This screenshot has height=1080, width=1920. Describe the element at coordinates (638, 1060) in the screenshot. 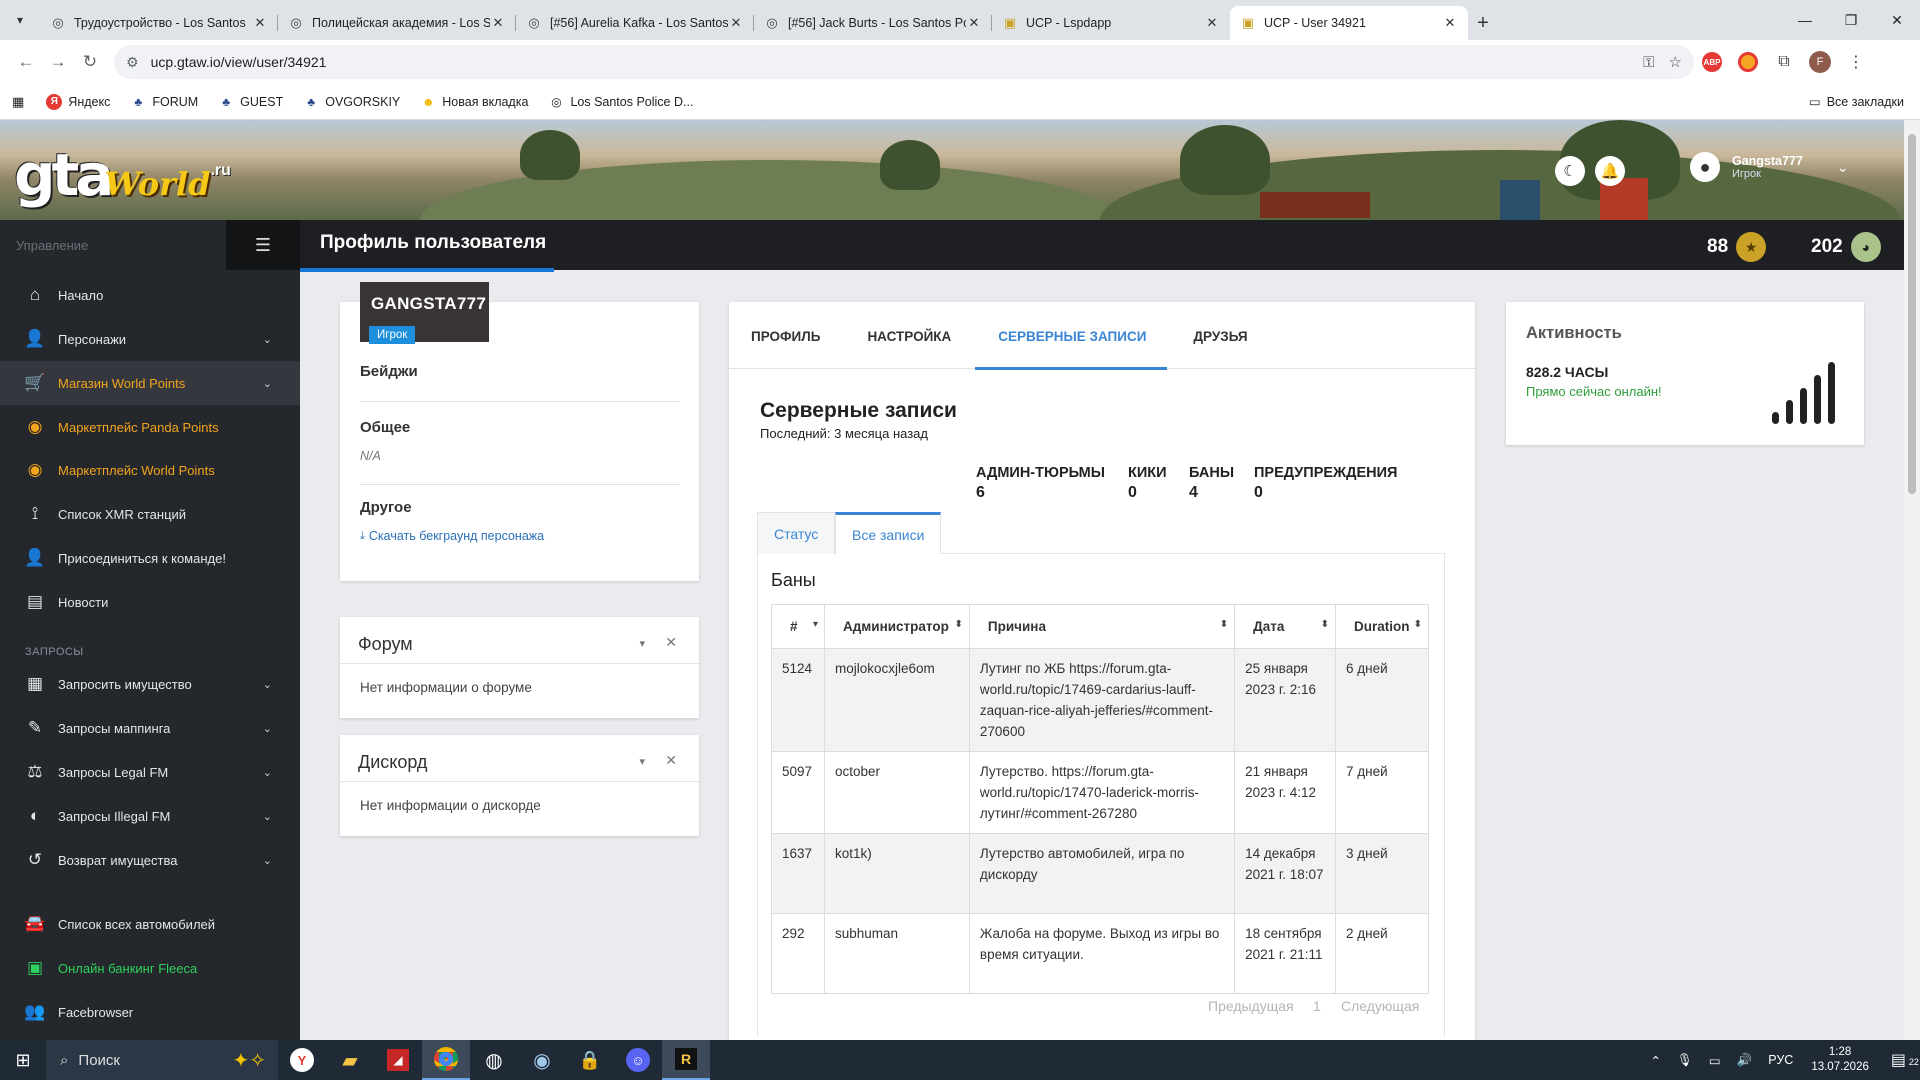

I see `discord-icon: ☺` at that location.